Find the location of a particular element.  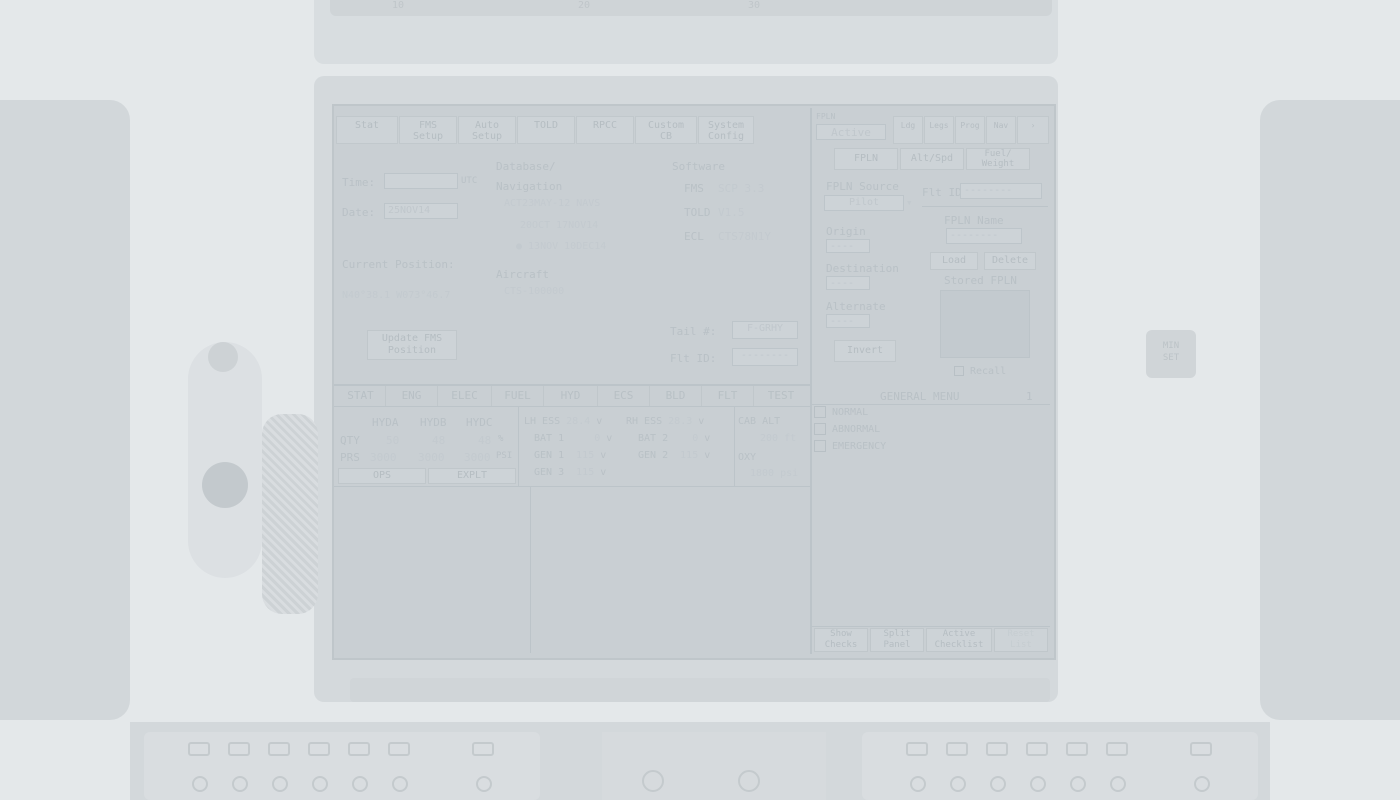

tab-sys-hyd: HYD is located at coordinates (571, 396).